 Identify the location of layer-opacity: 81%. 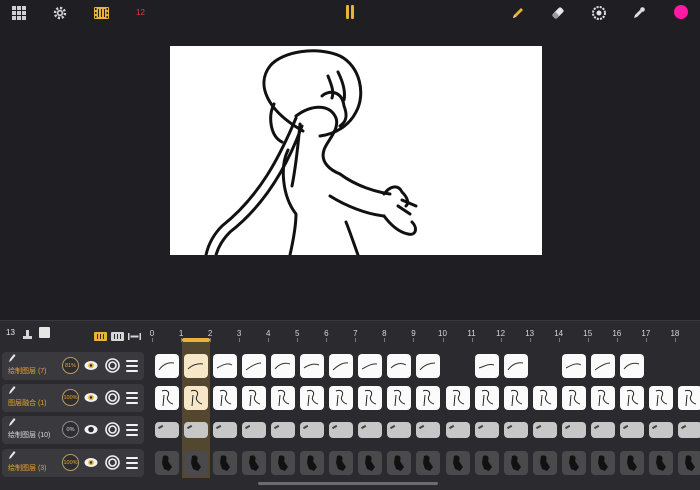
(70, 365).